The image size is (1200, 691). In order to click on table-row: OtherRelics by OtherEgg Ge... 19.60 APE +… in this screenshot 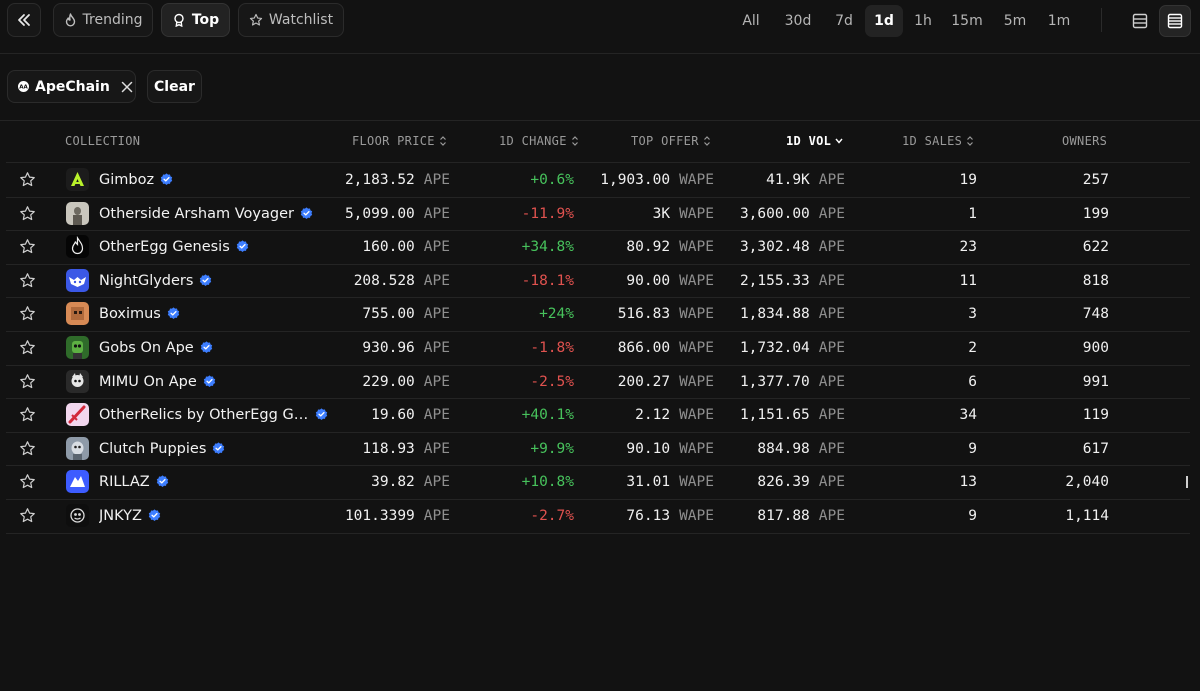, I will do `click(600, 414)`.